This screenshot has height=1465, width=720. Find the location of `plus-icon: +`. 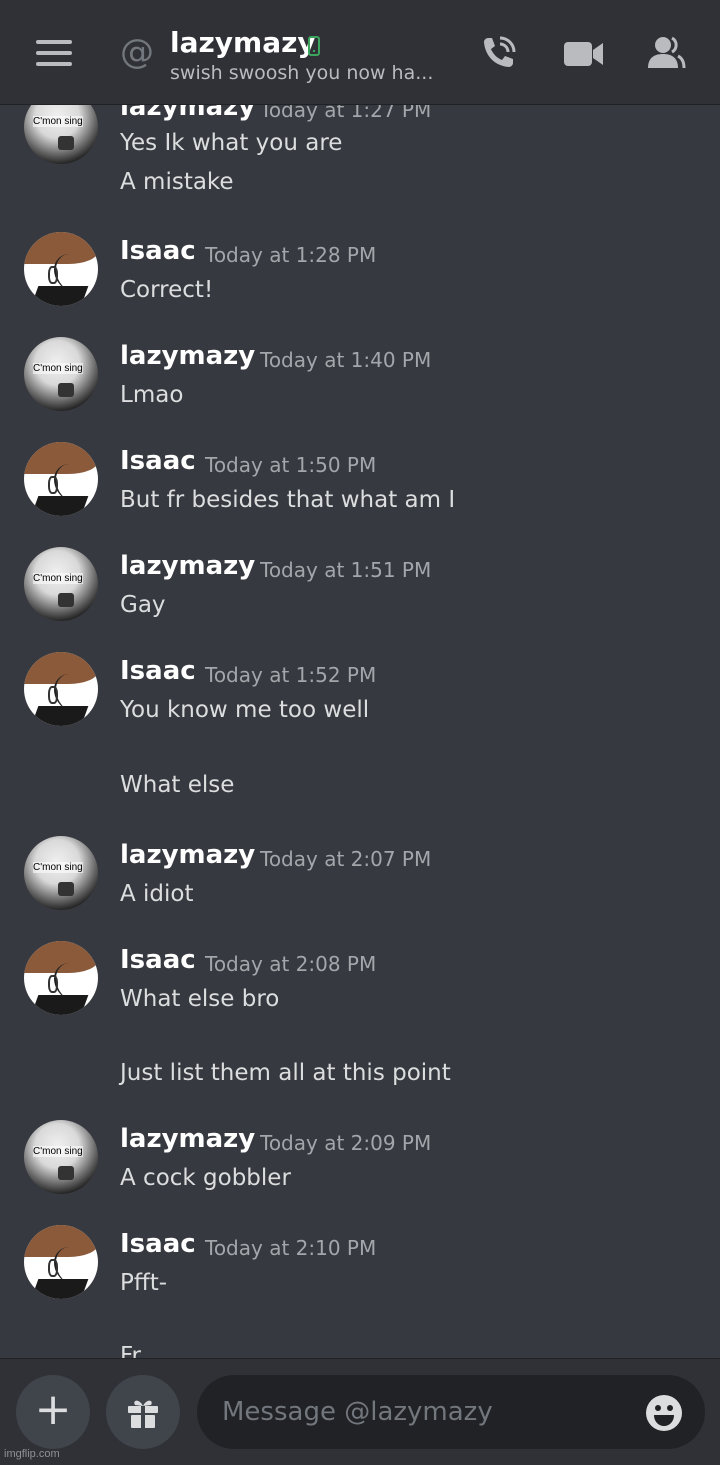

plus-icon: + is located at coordinates (53, 1409).